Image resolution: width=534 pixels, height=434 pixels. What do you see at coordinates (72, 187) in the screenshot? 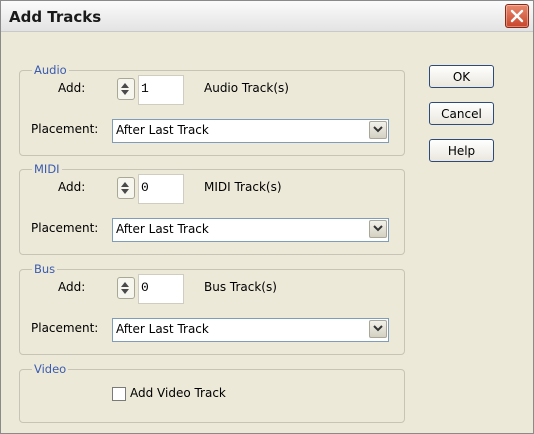
I see `midi-add-label: Add:` at bounding box center [72, 187].